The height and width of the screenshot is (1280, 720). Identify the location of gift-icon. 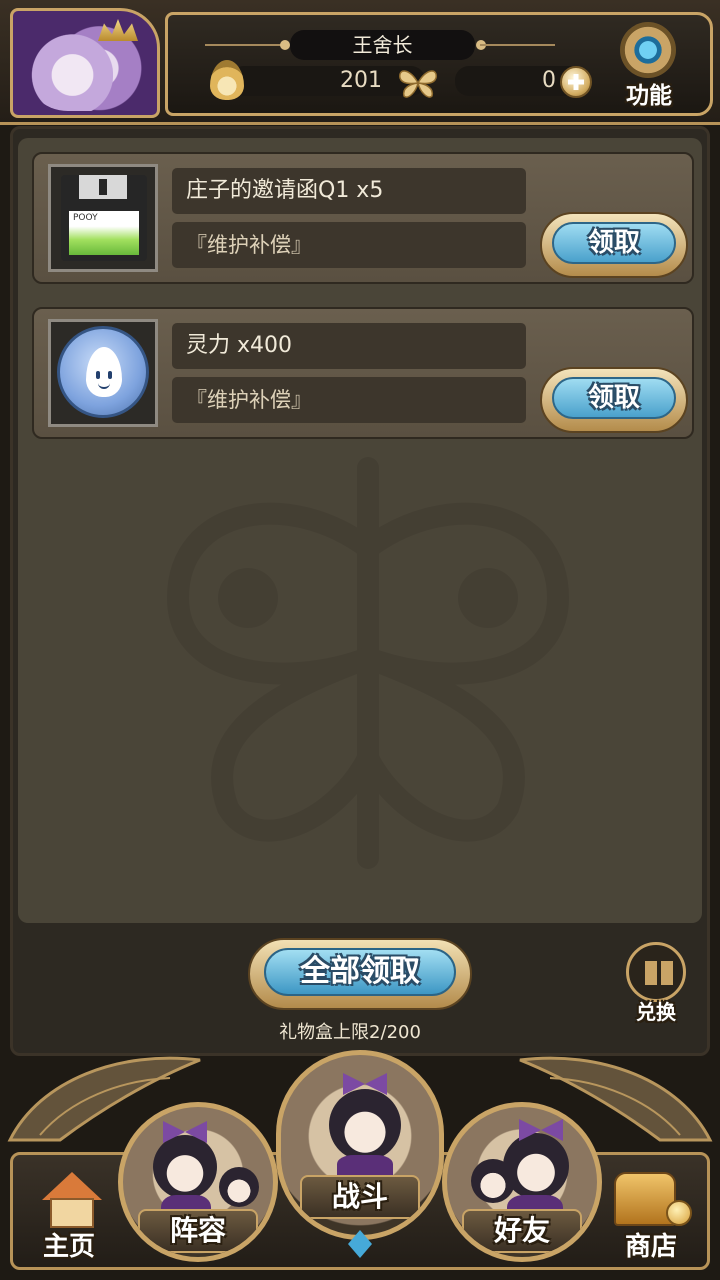
(656, 972).